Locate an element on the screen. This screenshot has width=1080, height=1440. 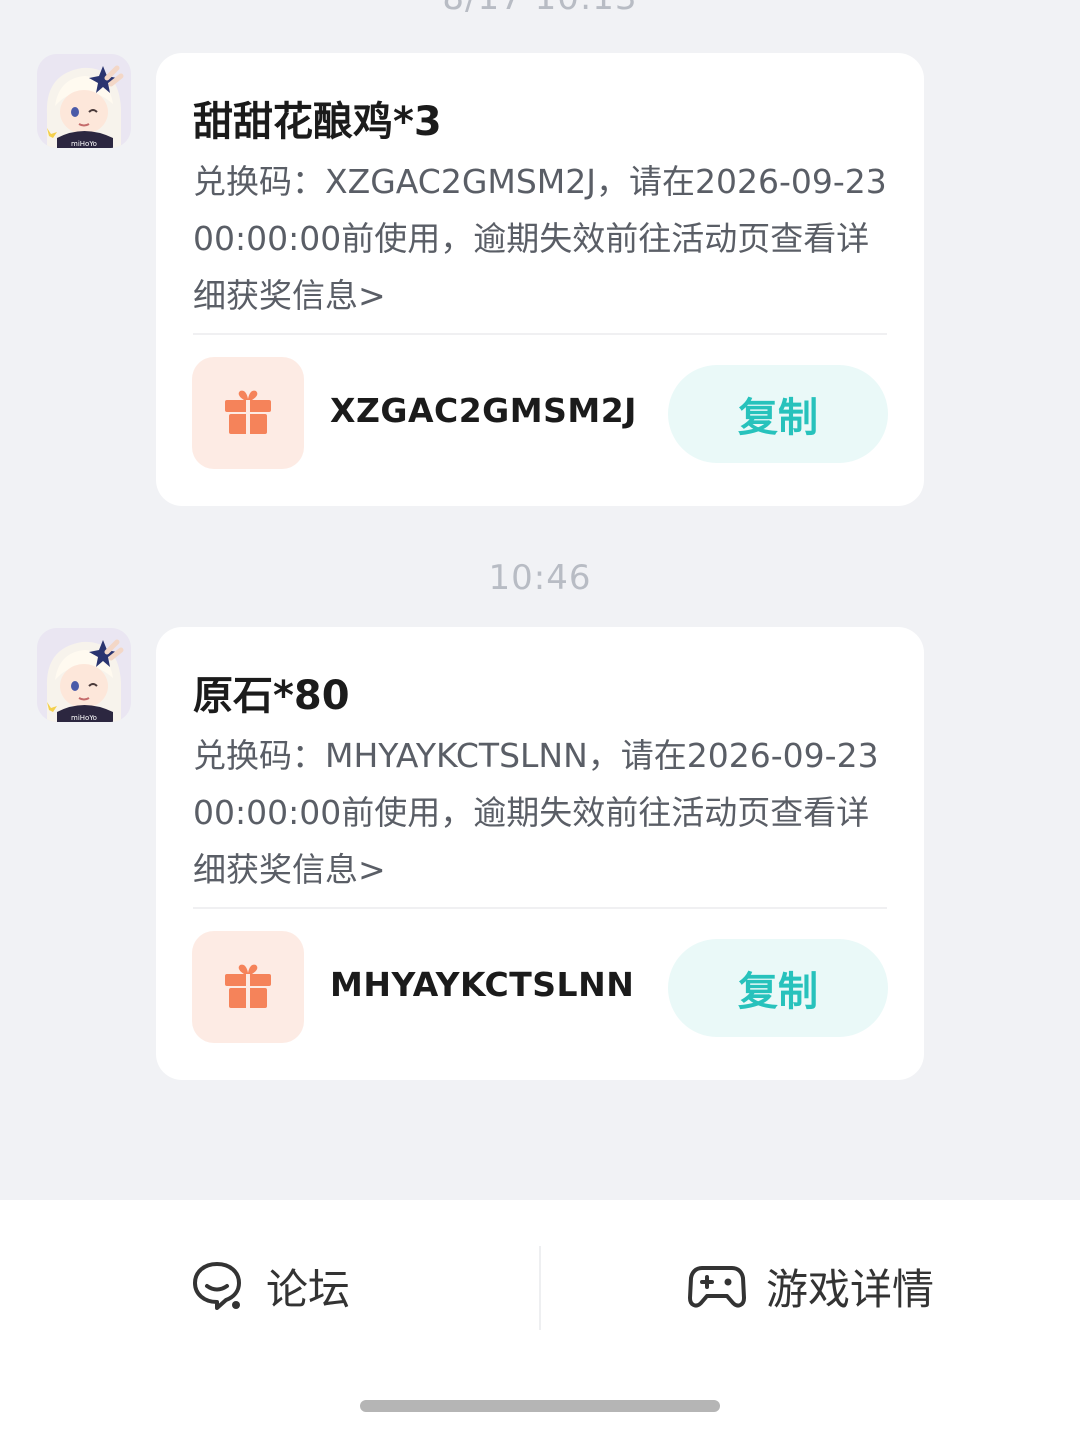
redeem-code: MHYAYKCTSLNN is located at coordinates (482, 984).